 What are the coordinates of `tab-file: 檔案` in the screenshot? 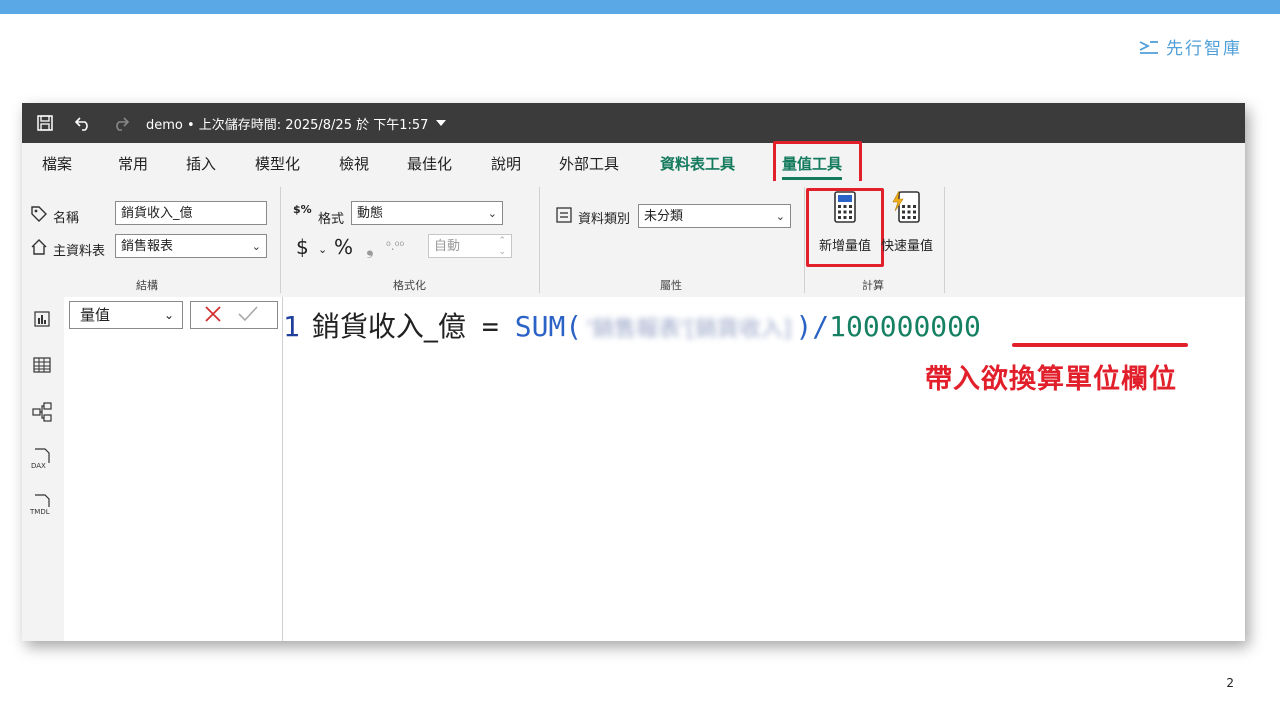 It's located at (57, 163).